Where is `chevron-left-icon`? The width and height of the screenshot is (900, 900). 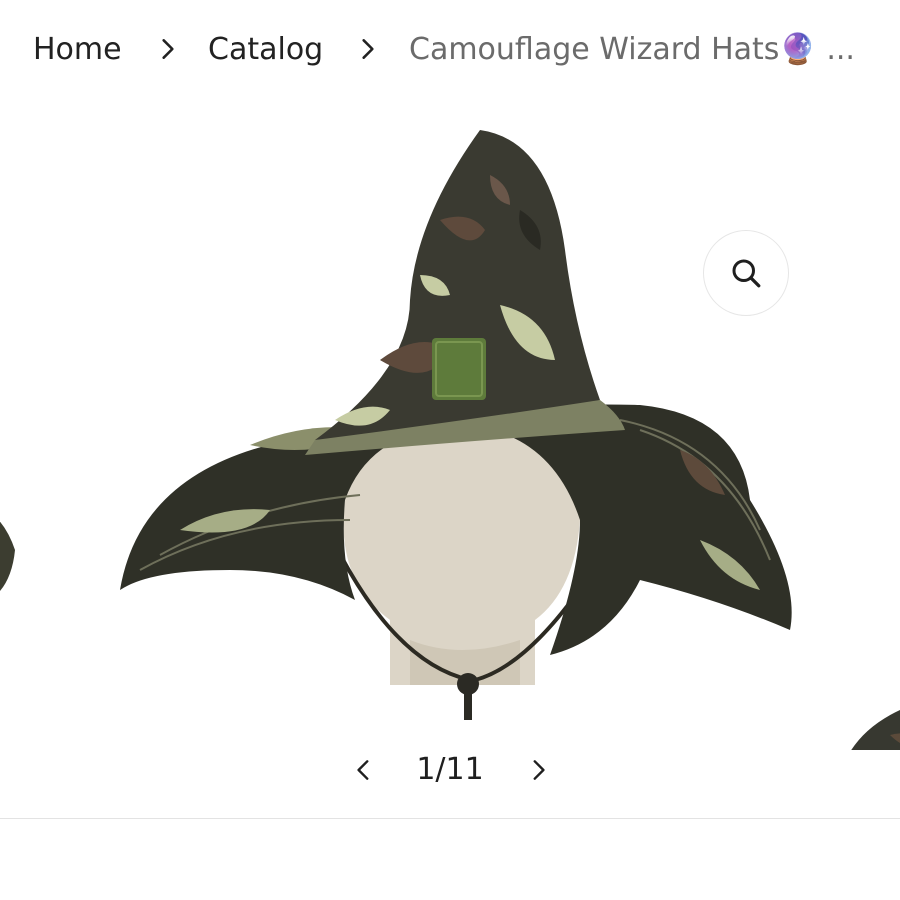
chevron-left-icon is located at coordinates (363, 770).